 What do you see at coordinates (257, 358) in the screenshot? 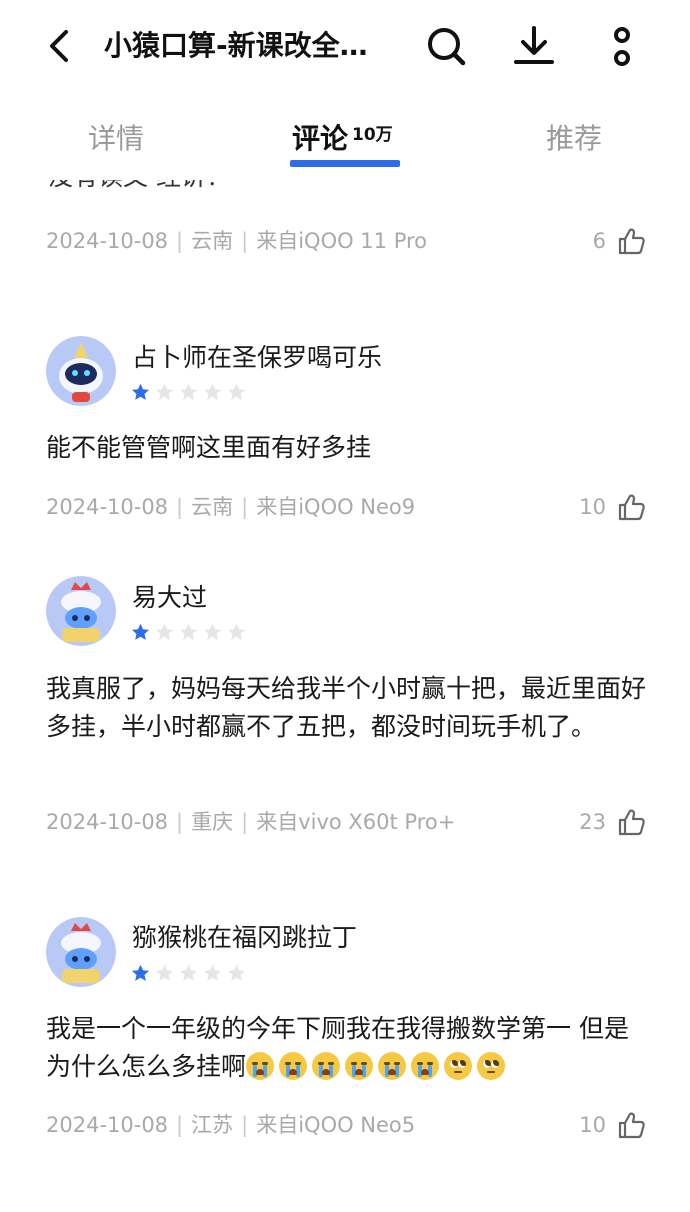
I see `comment-username: 占卜师在圣保罗喝可乐` at bounding box center [257, 358].